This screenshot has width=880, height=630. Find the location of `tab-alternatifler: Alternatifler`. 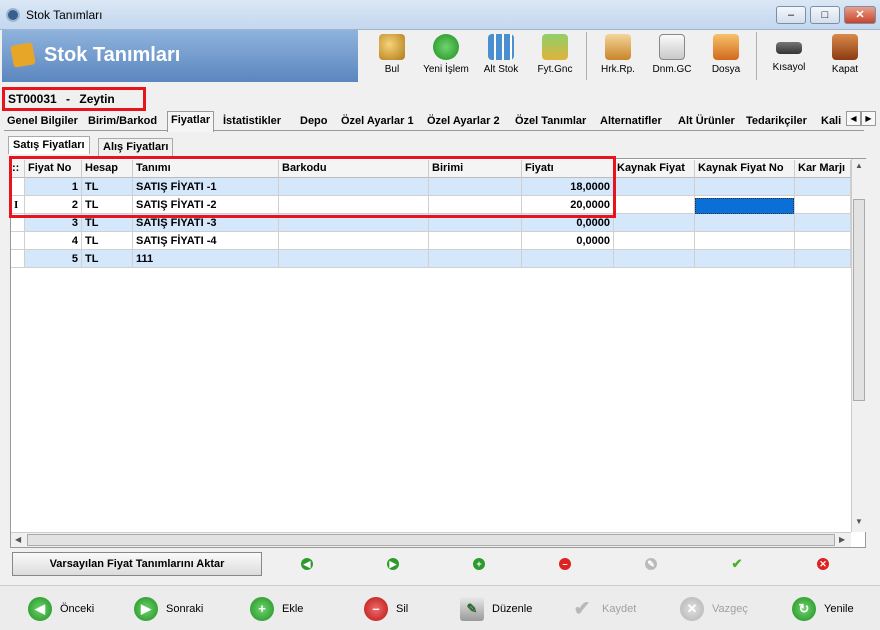

tab-alternatifler: Alternatifler is located at coordinates (631, 122).